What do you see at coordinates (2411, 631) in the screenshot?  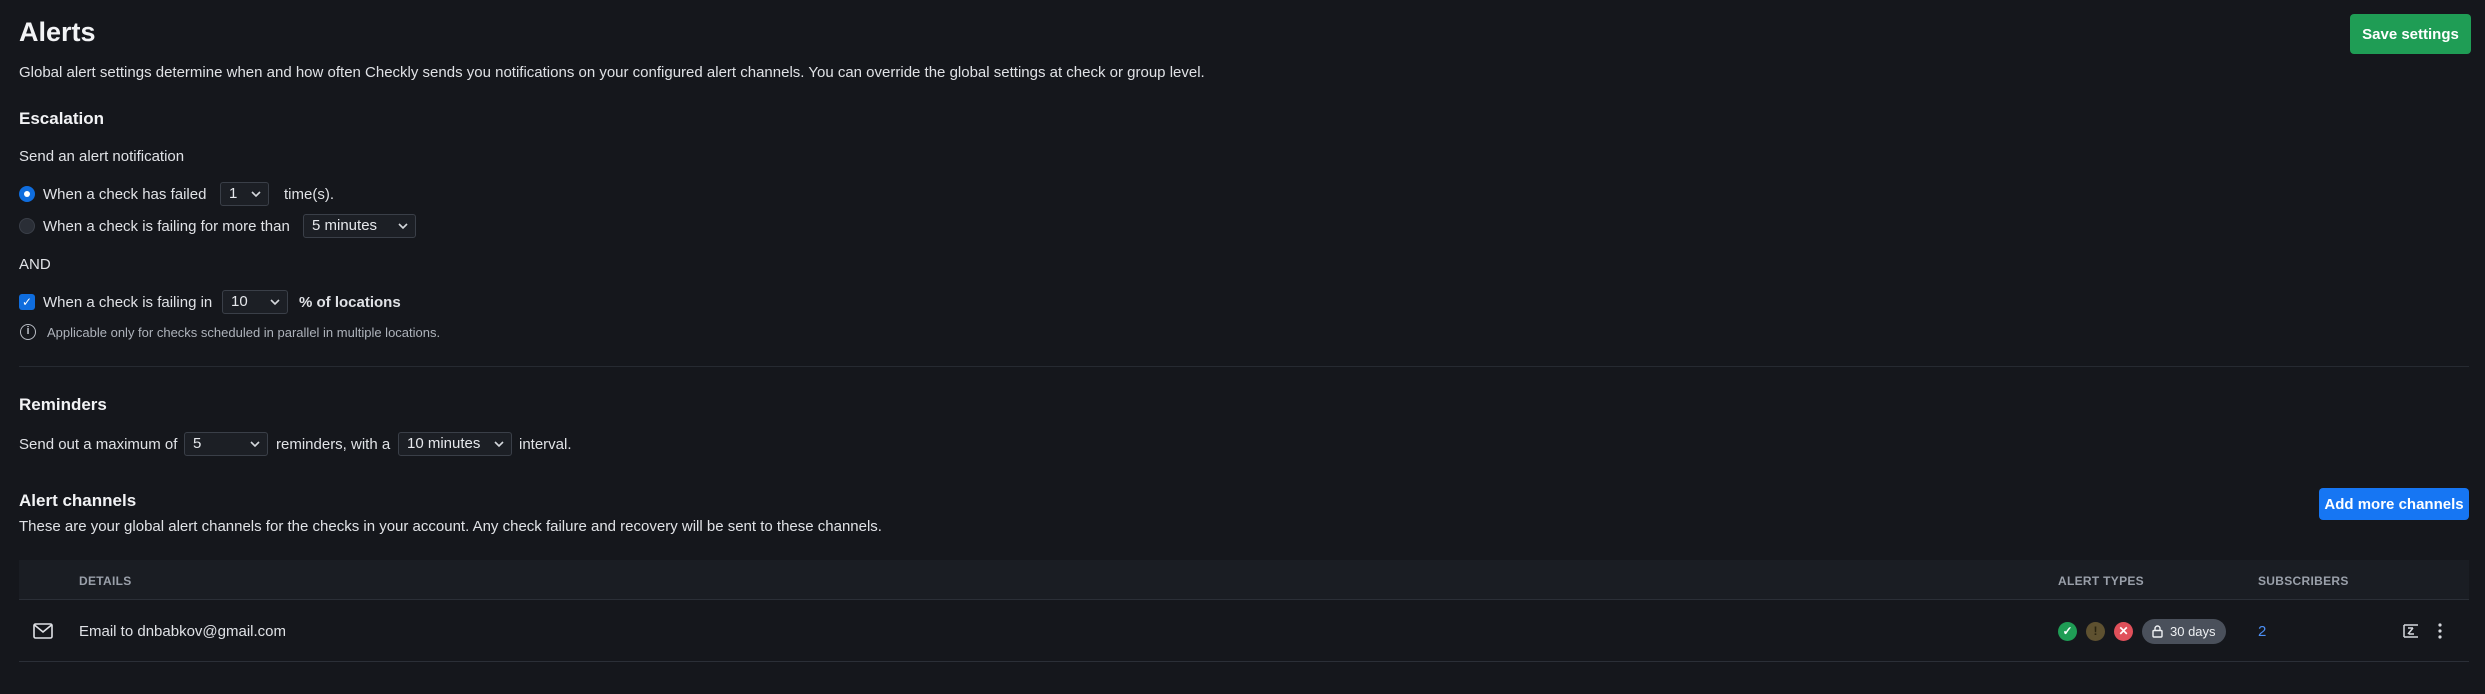 I see `subscribers-edit-icon` at bounding box center [2411, 631].